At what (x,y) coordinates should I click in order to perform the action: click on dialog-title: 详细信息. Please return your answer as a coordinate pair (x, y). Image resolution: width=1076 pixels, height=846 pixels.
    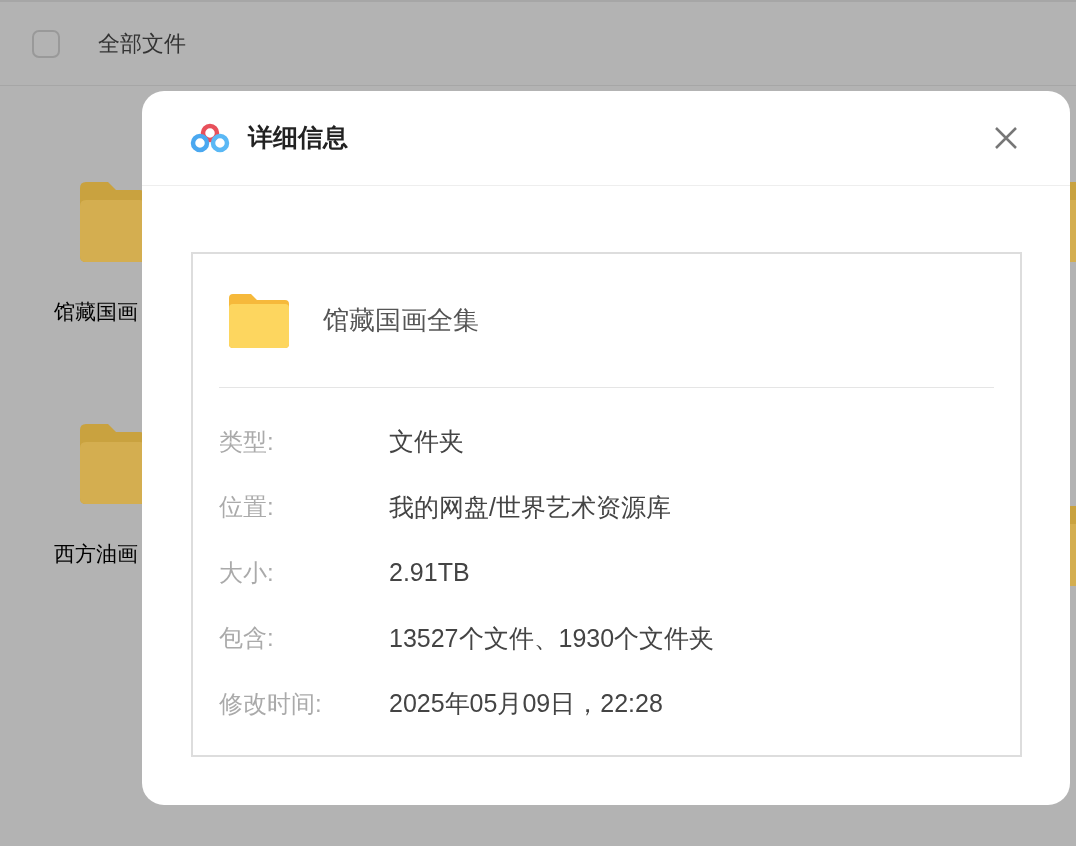
    Looking at the image, I should click on (298, 138).